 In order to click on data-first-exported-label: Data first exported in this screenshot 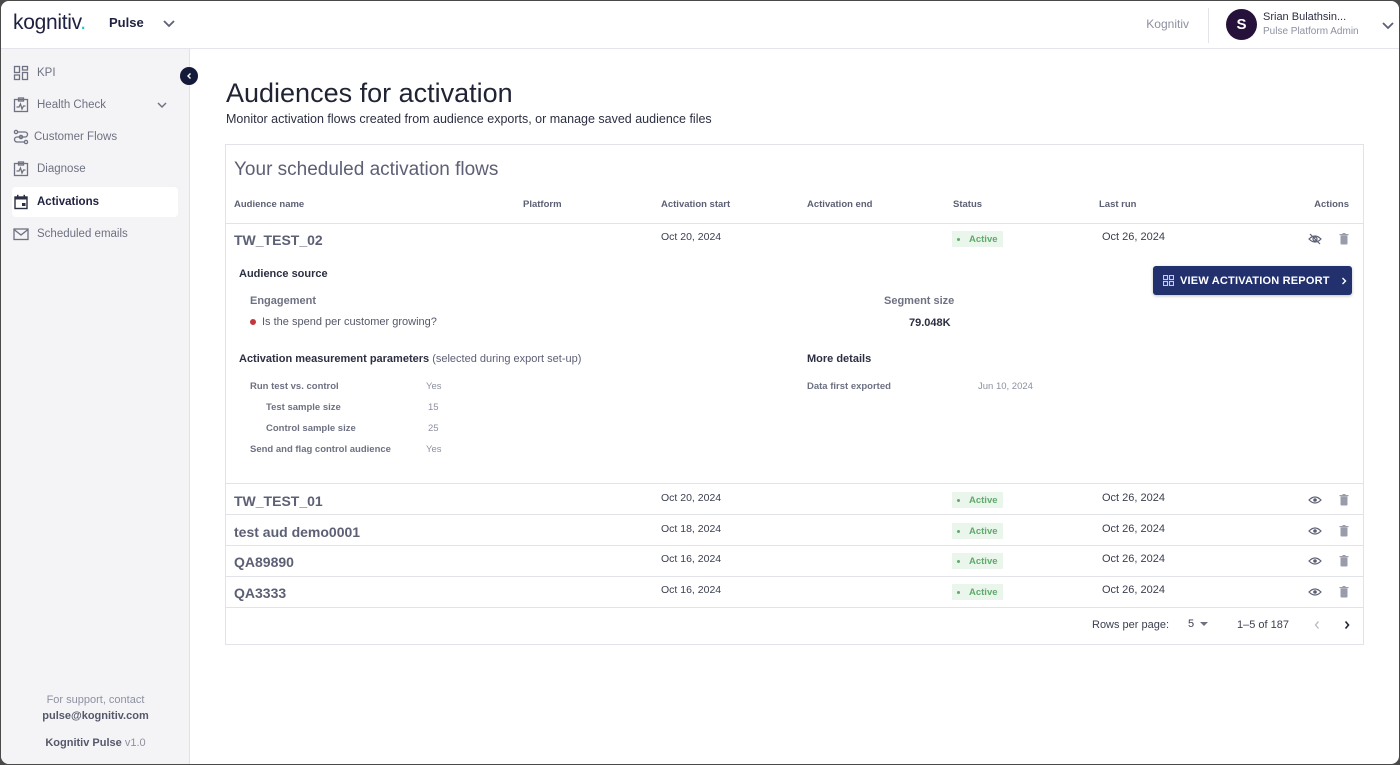, I will do `click(849, 386)`.